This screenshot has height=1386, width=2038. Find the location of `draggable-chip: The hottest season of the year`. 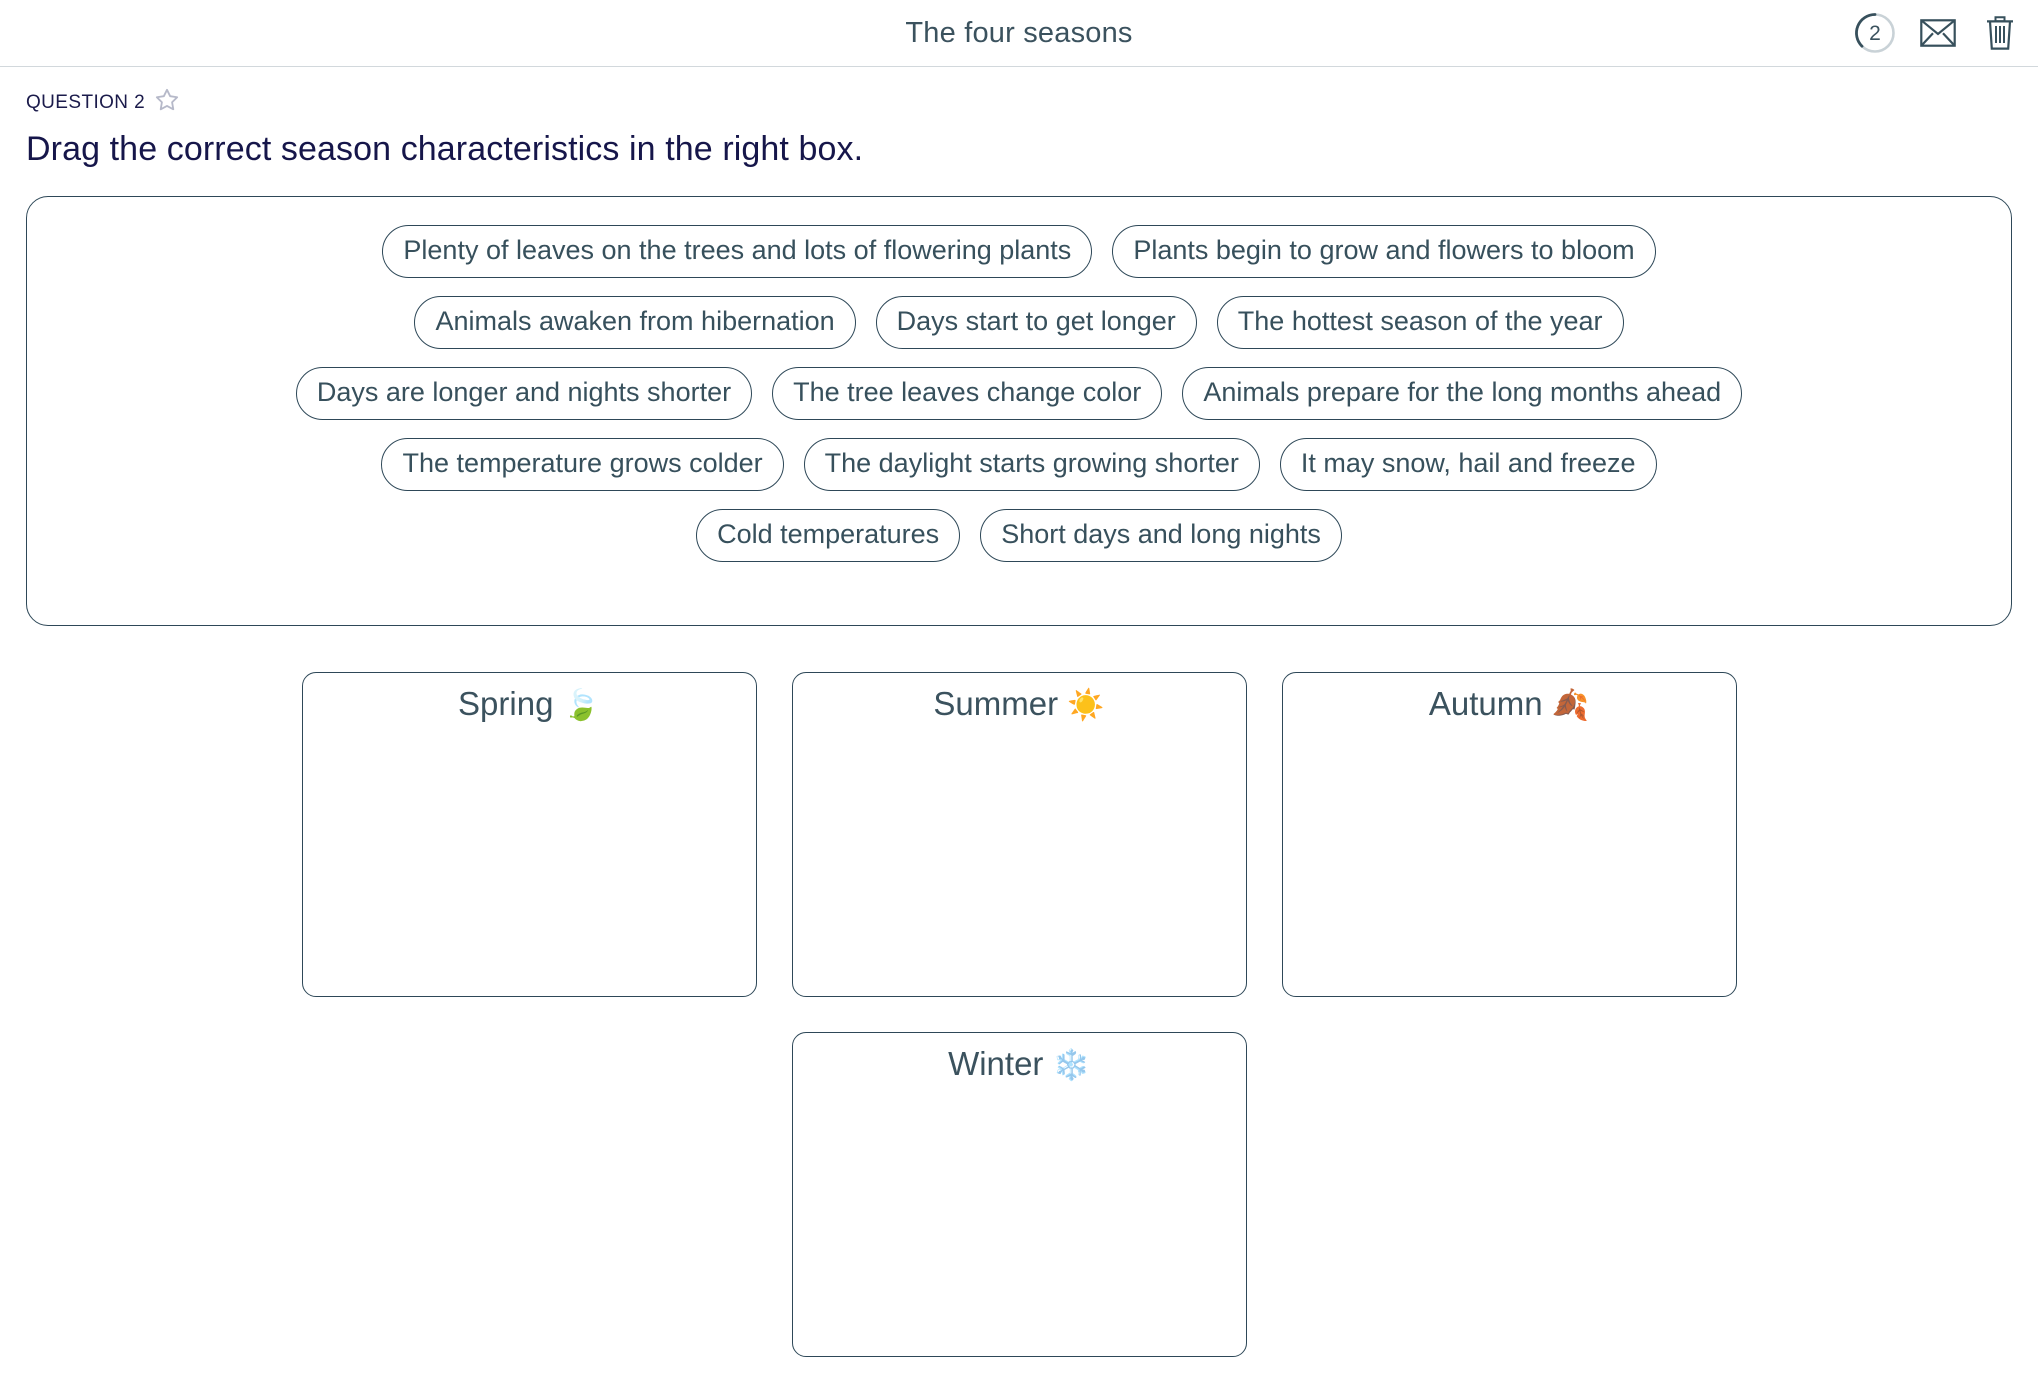

draggable-chip: The hottest season of the year is located at coordinates (1420, 323).